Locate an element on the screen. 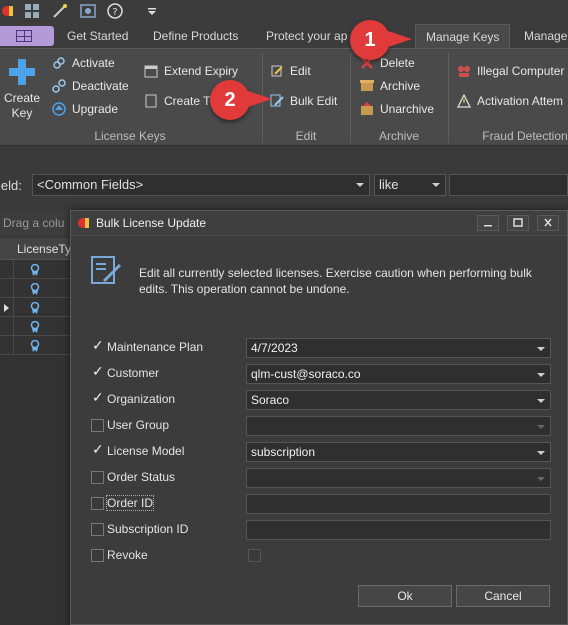 The image size is (568, 625). field-label: License Model is located at coordinates (146, 451).